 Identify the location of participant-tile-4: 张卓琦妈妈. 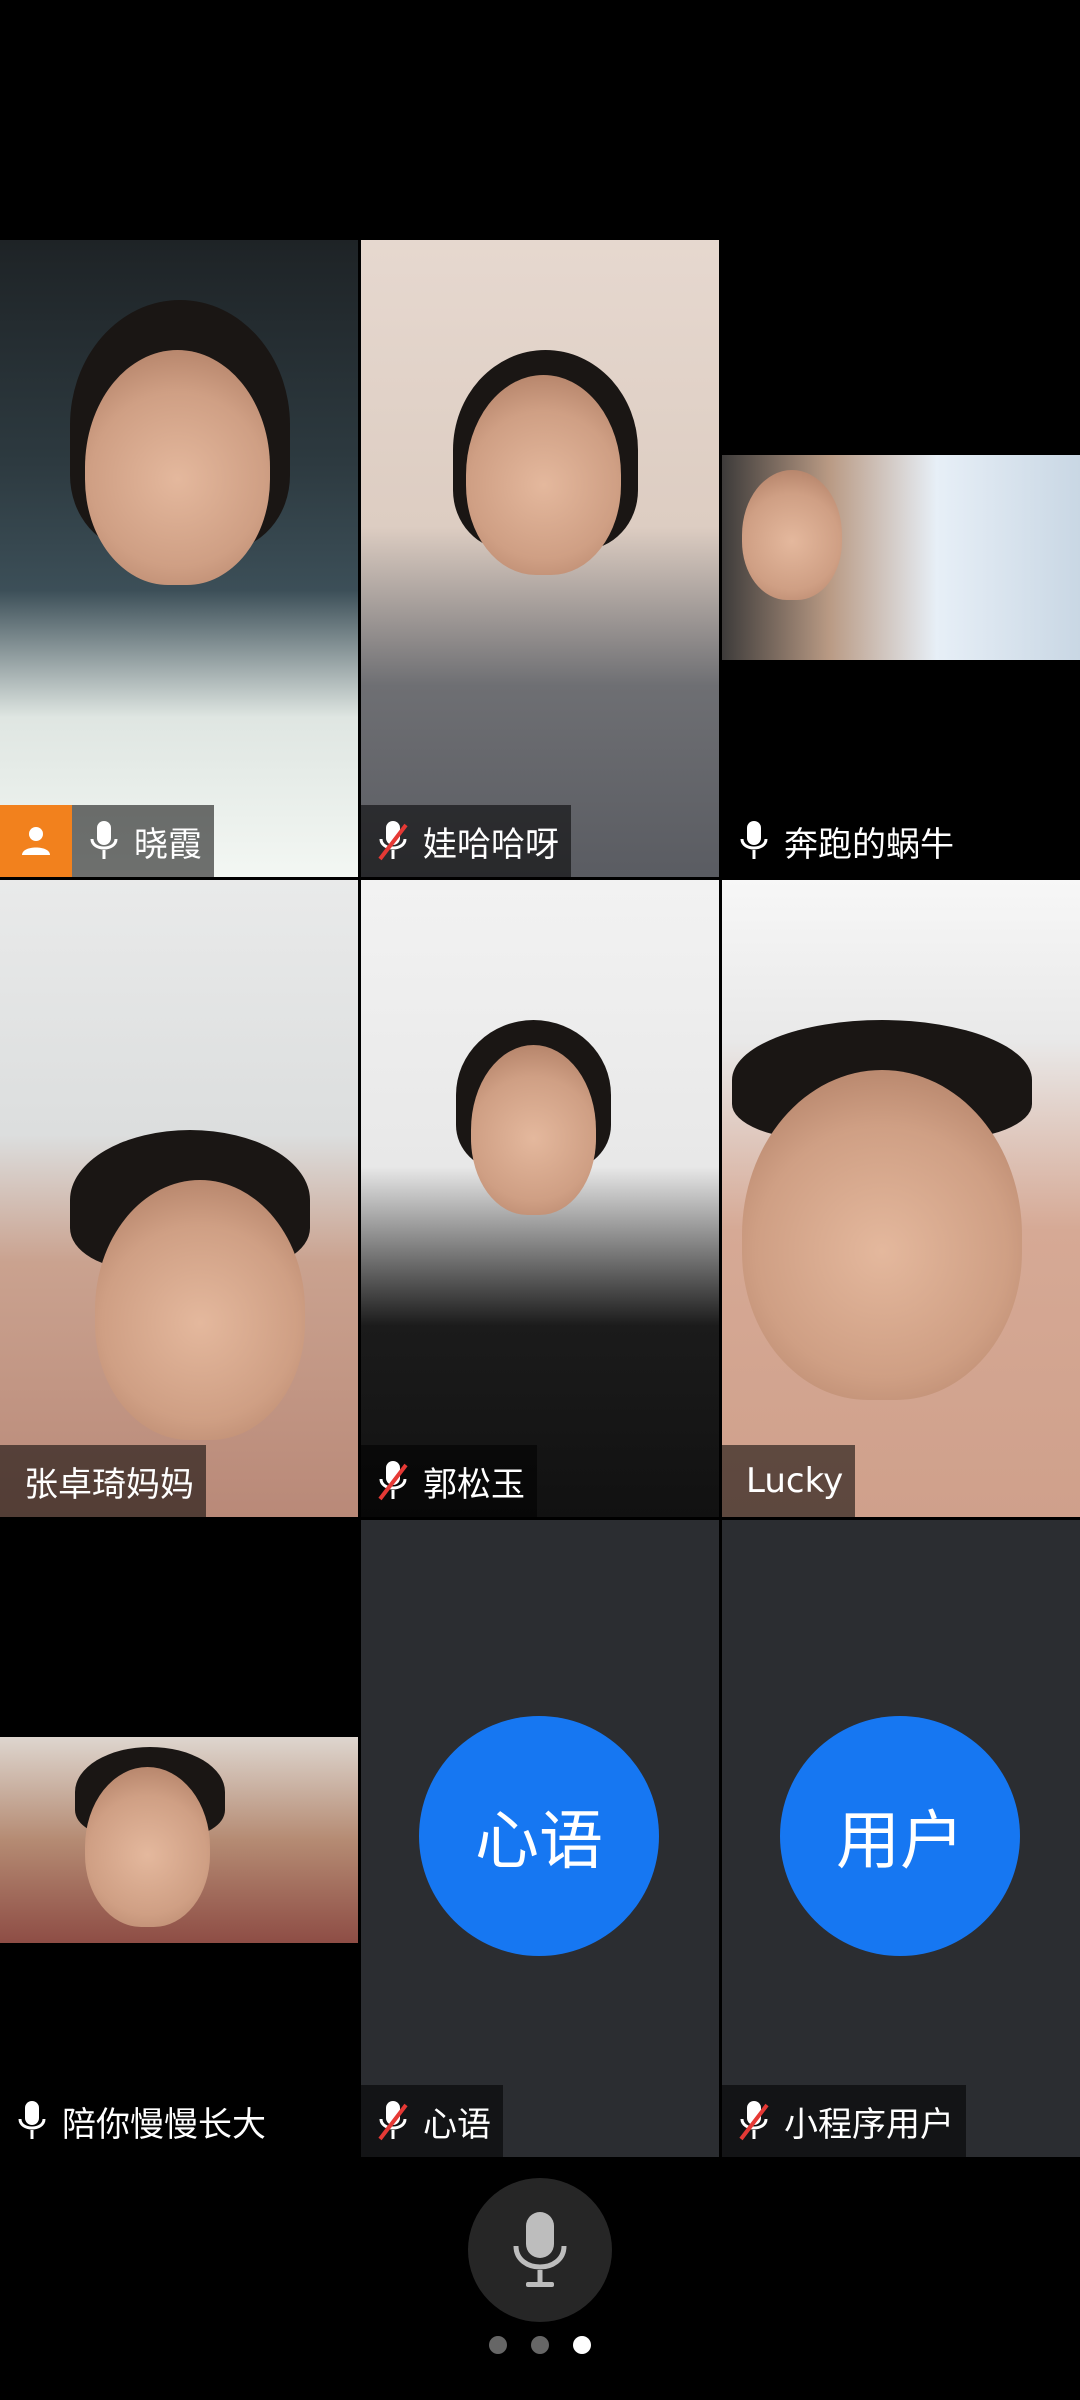
(179, 1198).